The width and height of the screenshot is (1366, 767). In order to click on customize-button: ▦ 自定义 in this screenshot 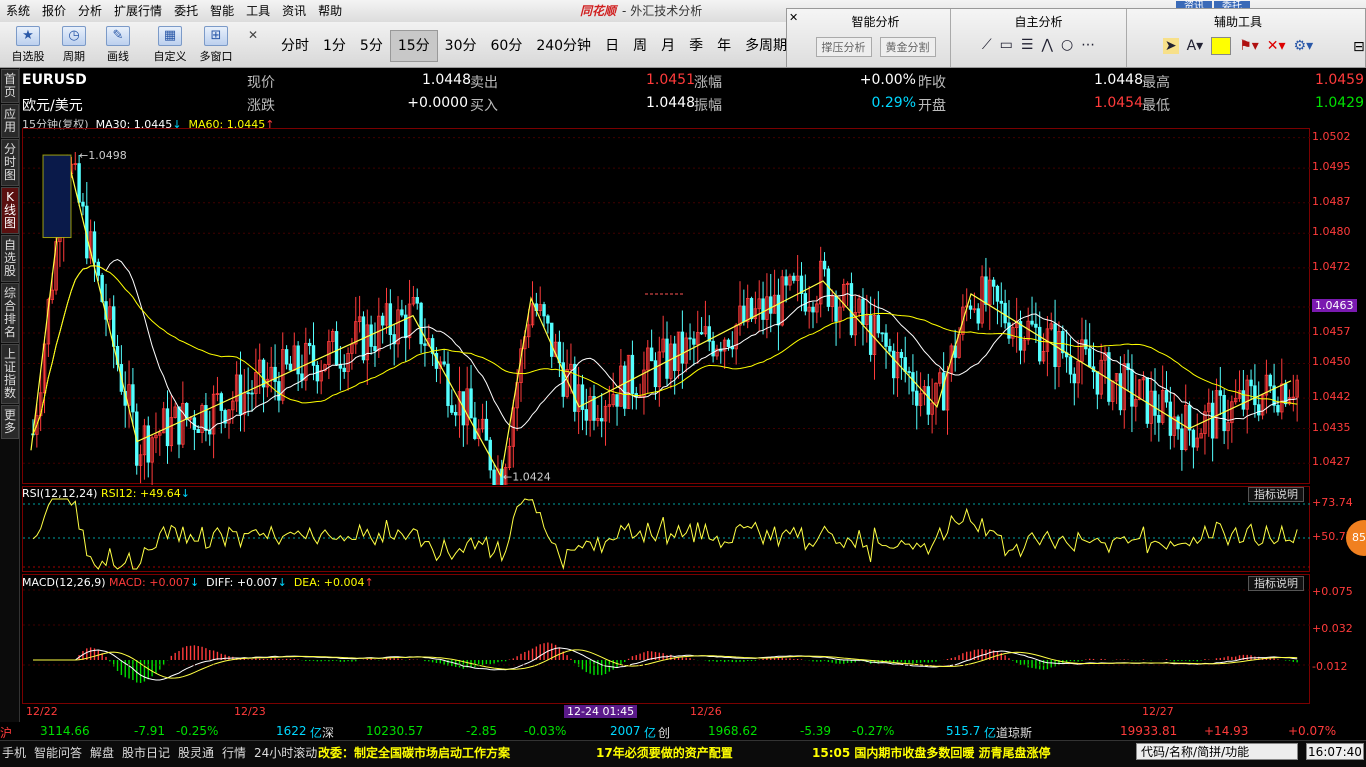, I will do `click(170, 46)`.